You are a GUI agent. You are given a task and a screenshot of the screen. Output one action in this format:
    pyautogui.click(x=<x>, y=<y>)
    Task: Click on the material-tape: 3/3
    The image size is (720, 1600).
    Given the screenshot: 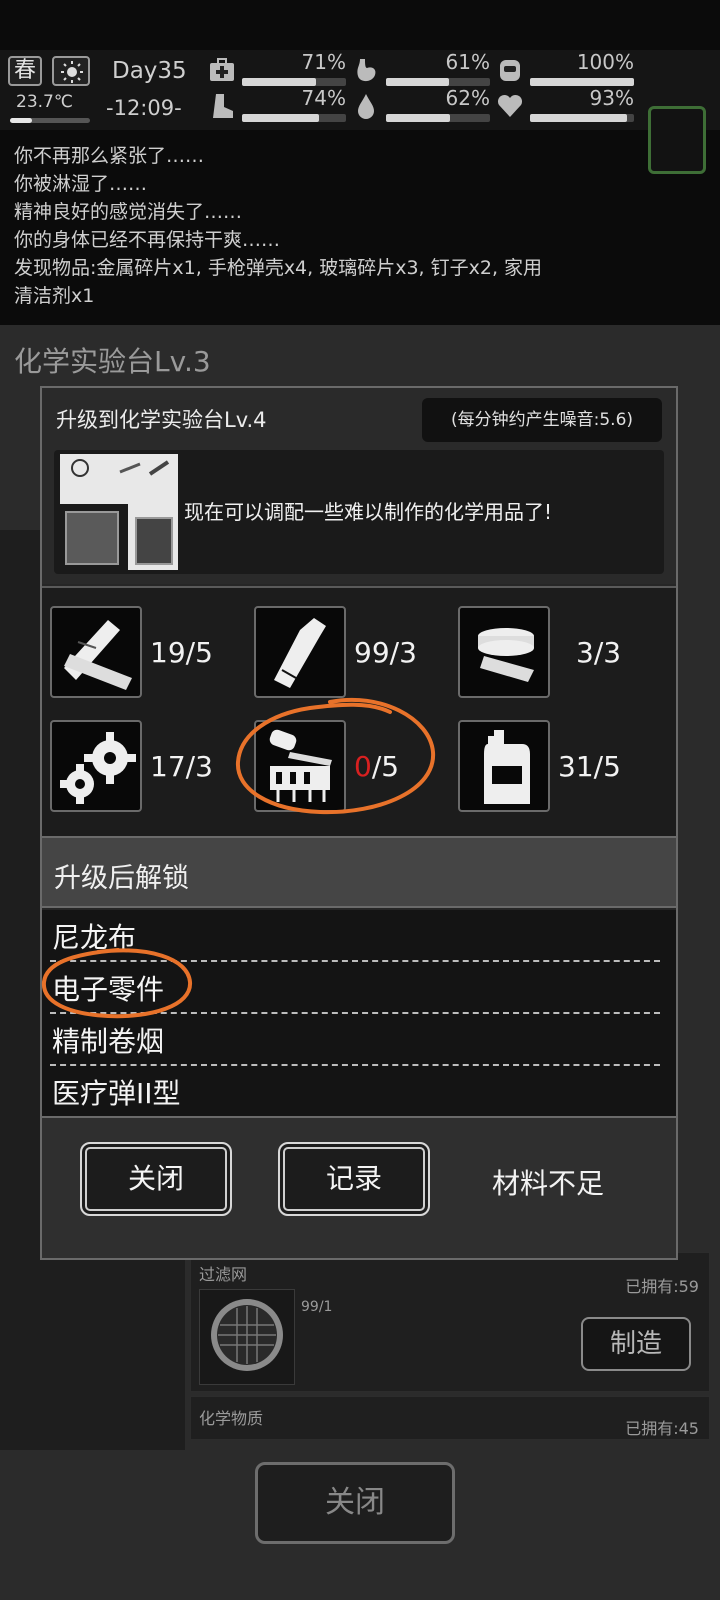 What is the action you would take?
    pyautogui.click(x=550, y=654)
    